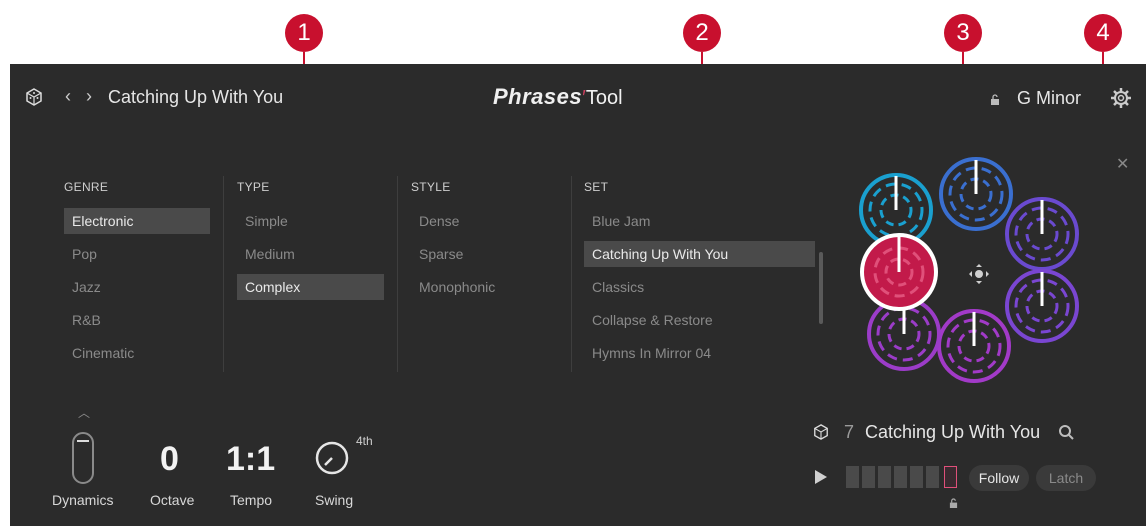 The height and width of the screenshot is (526, 1146). Describe the element at coordinates (1049, 98) in the screenshot. I see `key-selector: G Minor` at that location.